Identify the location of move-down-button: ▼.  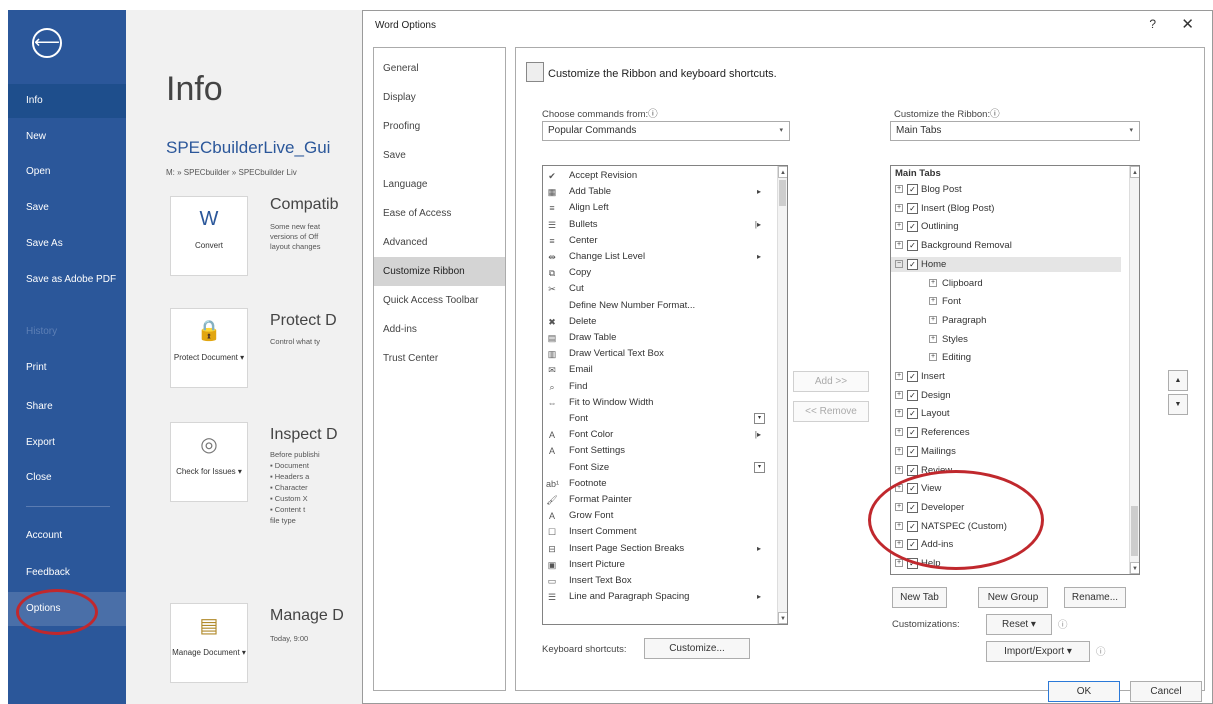
(1178, 404).